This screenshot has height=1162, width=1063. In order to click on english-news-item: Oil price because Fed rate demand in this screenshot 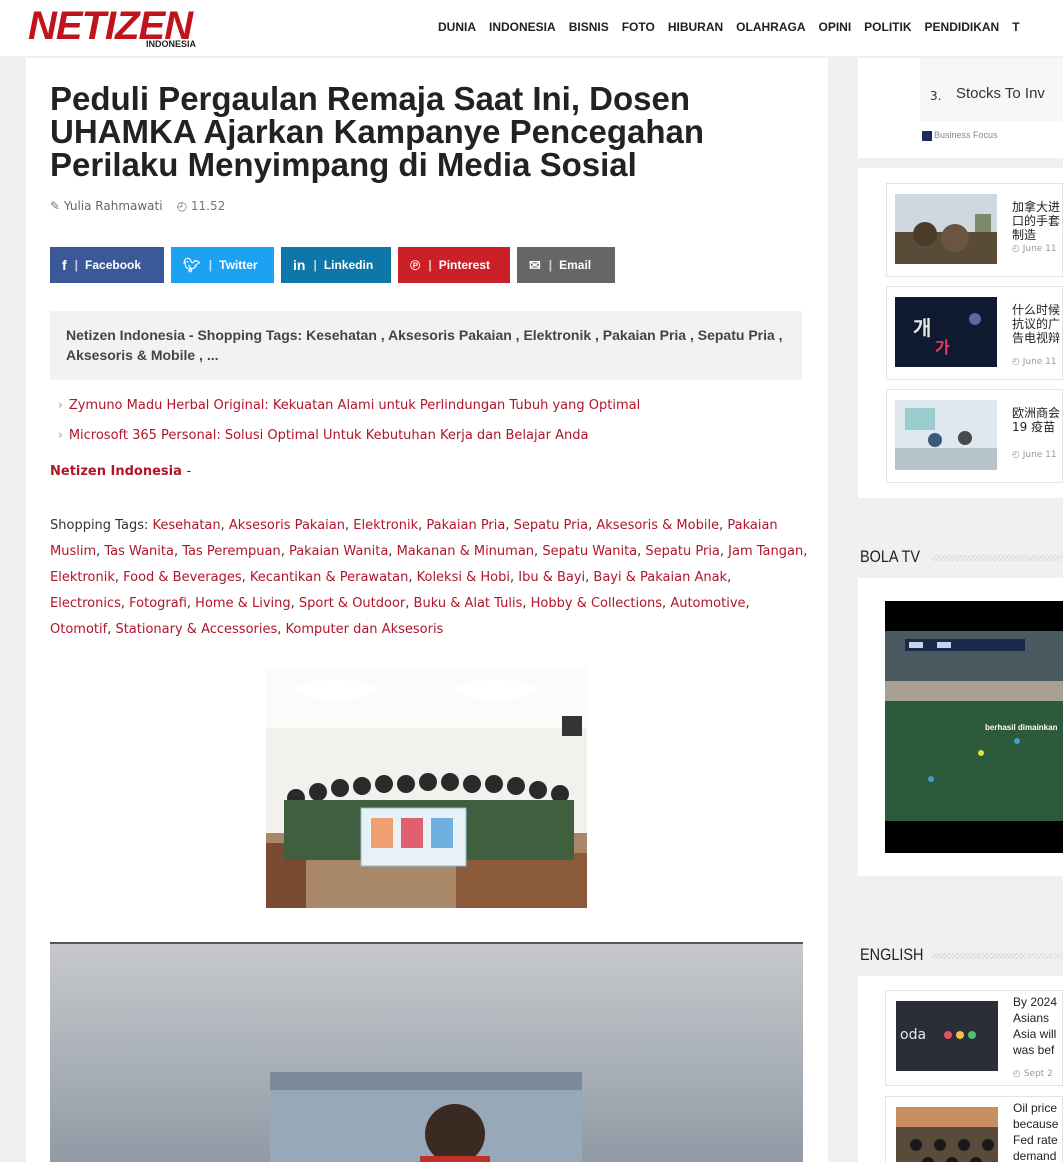, I will do `click(974, 1129)`.